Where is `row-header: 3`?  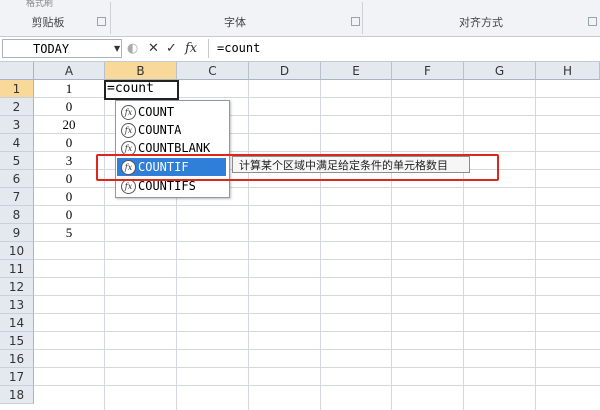 row-header: 3 is located at coordinates (17, 125).